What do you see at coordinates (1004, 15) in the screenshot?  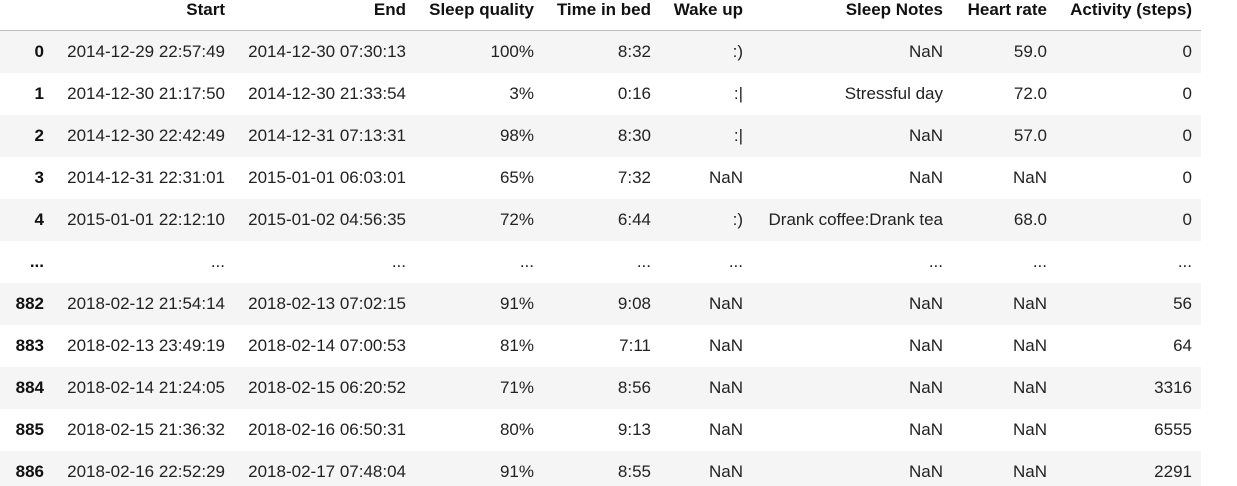 I see `column-header-heart-rate: Heart rate` at bounding box center [1004, 15].